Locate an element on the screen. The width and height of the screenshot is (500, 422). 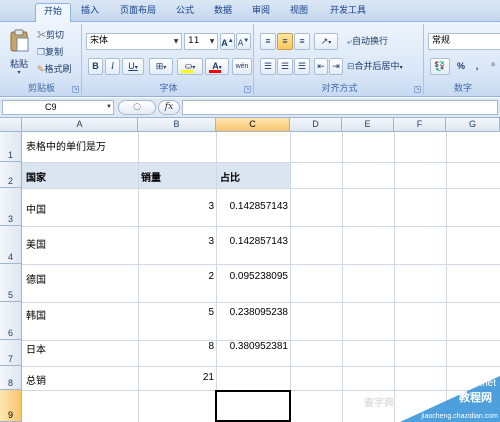
underline-button: U▾ is located at coordinates (133, 66).